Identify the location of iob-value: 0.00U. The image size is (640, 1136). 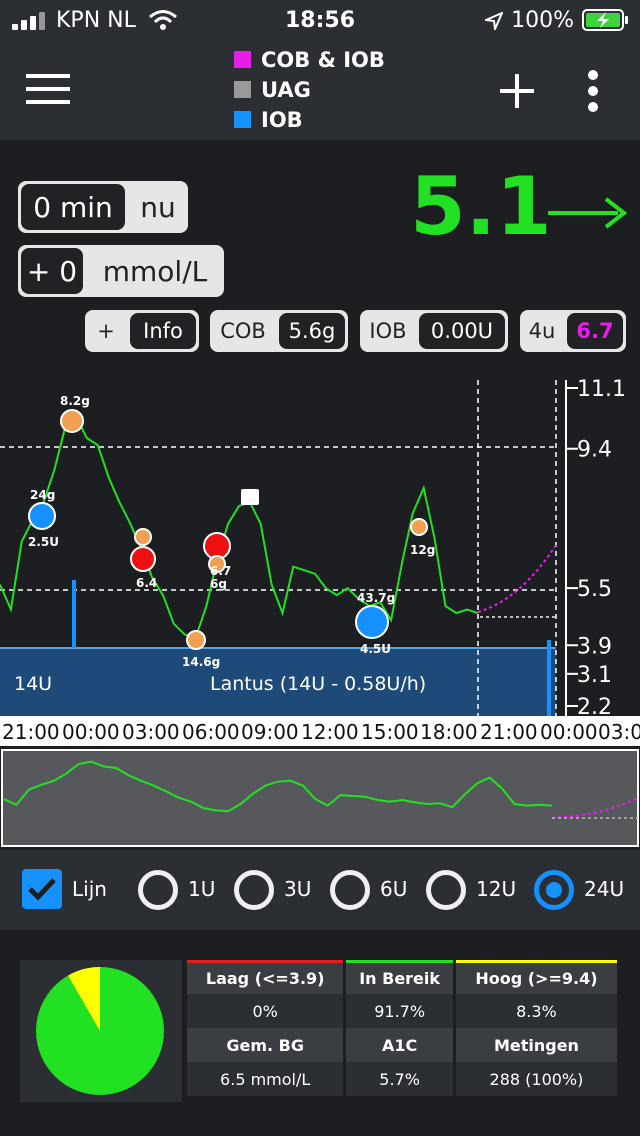
(462, 331).